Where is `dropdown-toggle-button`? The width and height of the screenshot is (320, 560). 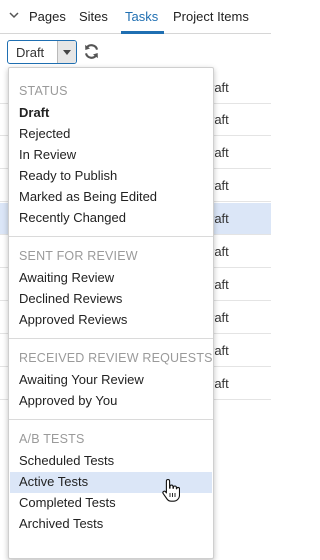 dropdown-toggle-button is located at coordinates (66, 52).